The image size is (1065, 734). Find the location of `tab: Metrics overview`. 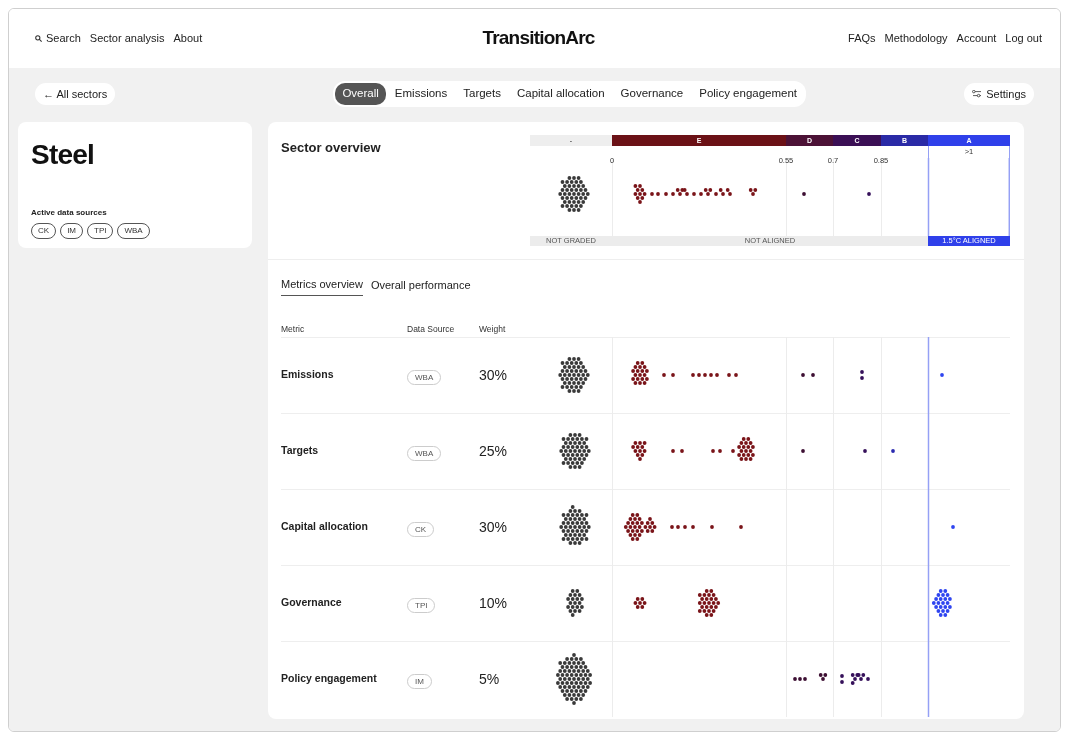

tab: Metrics overview is located at coordinates (322, 286).